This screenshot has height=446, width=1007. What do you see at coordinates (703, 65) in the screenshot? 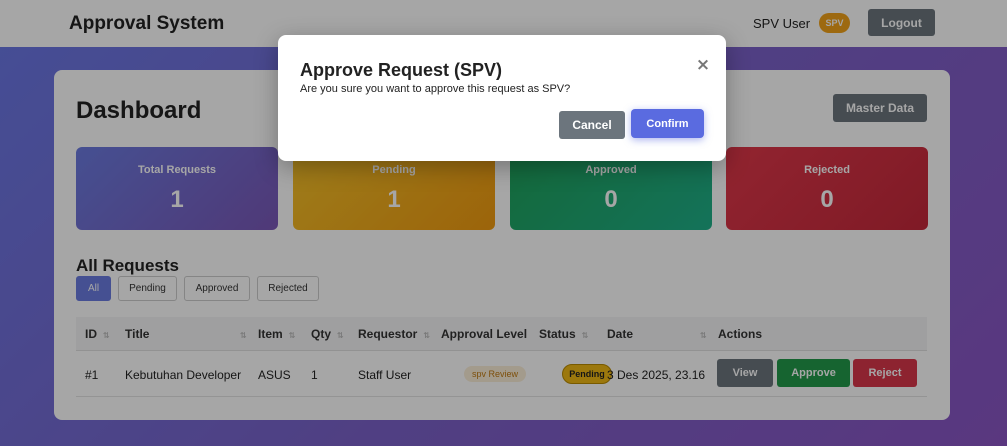
I see `close-icon: ×` at bounding box center [703, 65].